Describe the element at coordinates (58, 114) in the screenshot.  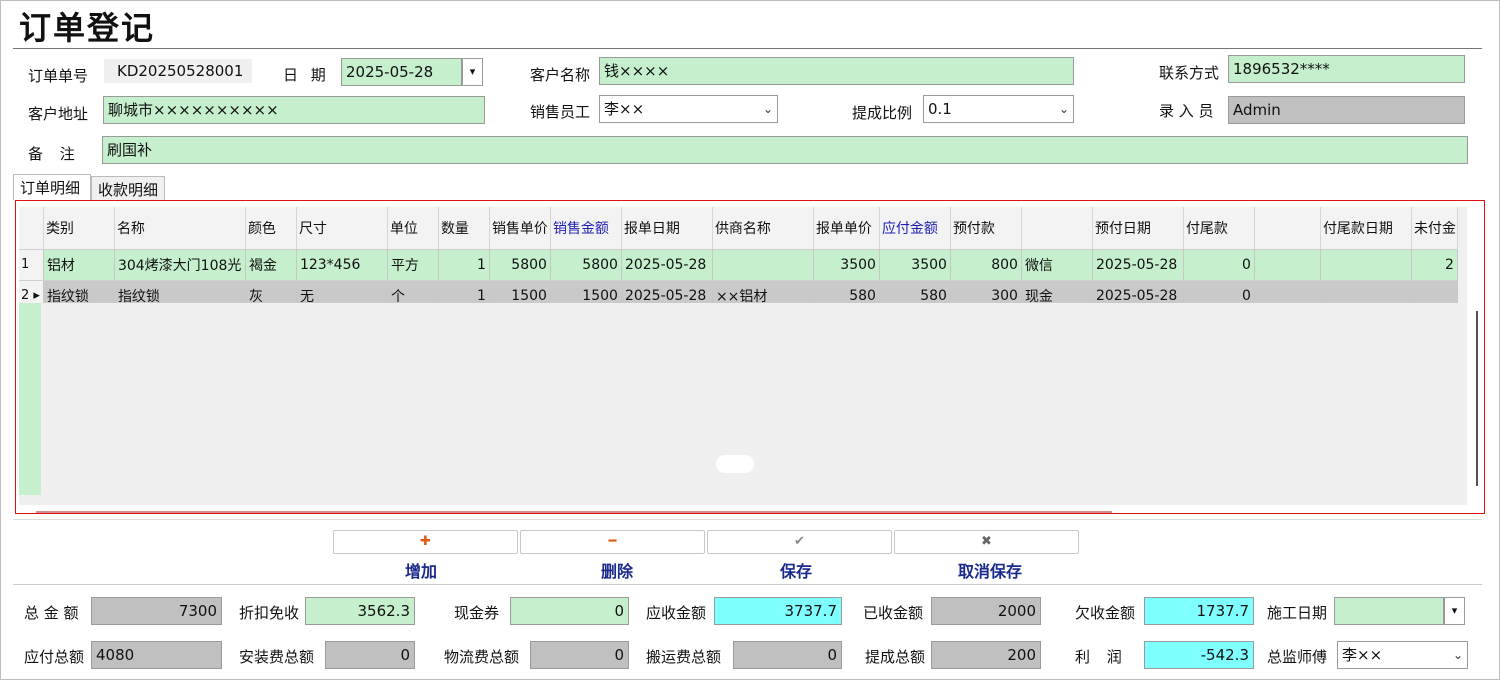
I see `address-label: 客户地址` at that location.